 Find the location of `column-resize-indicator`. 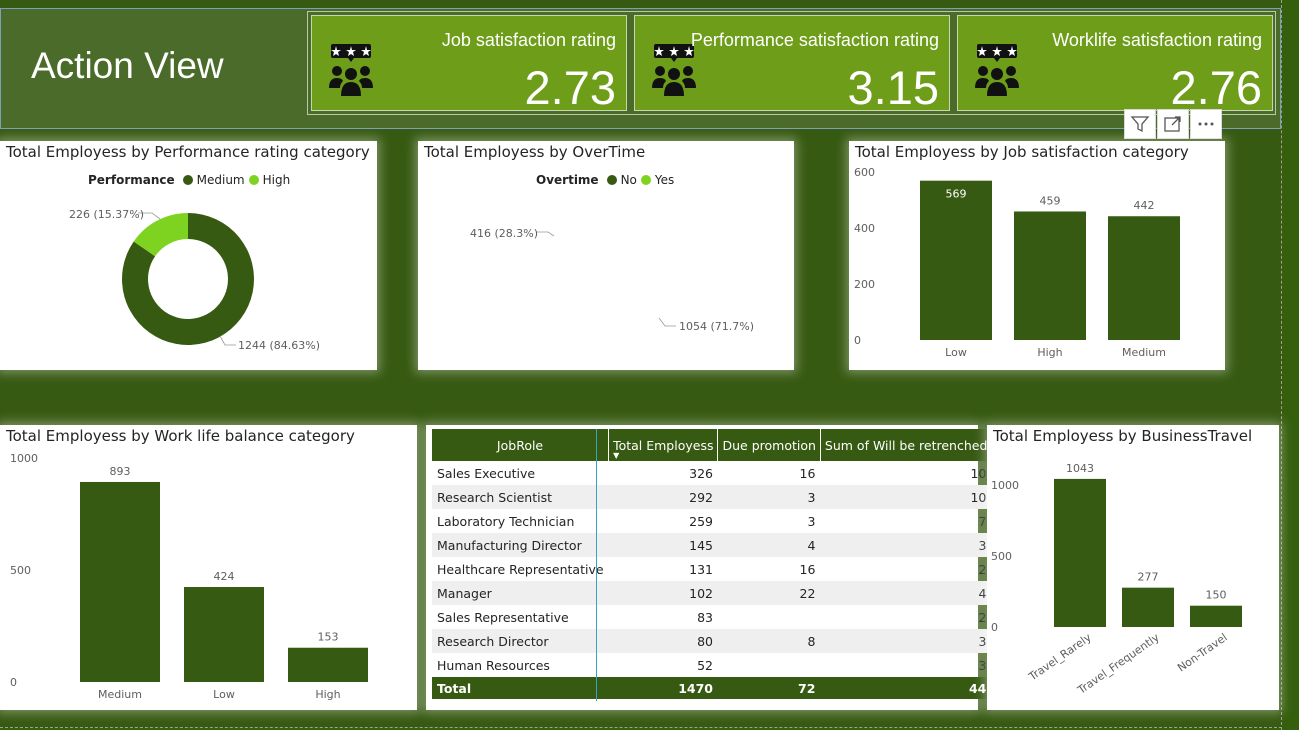

column-resize-indicator is located at coordinates (596, 565).